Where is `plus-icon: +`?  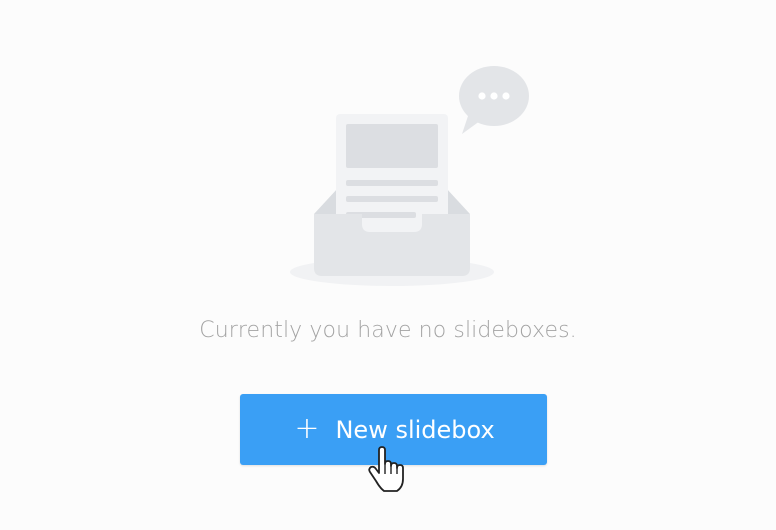
plus-icon: + is located at coordinates (307, 428).